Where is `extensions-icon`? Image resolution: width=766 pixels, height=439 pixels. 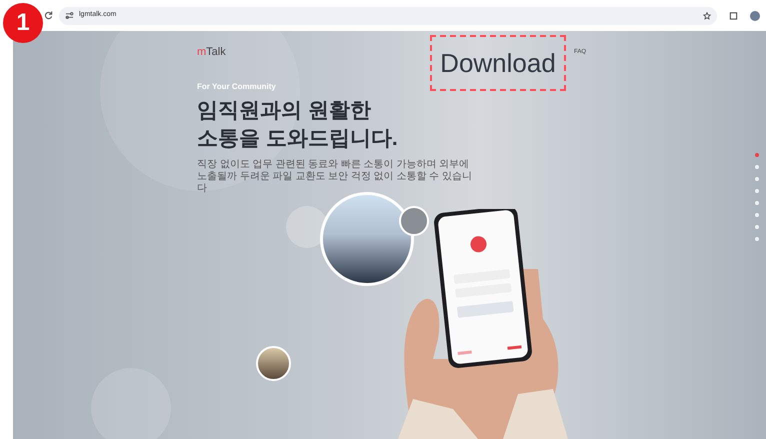 extensions-icon is located at coordinates (733, 15).